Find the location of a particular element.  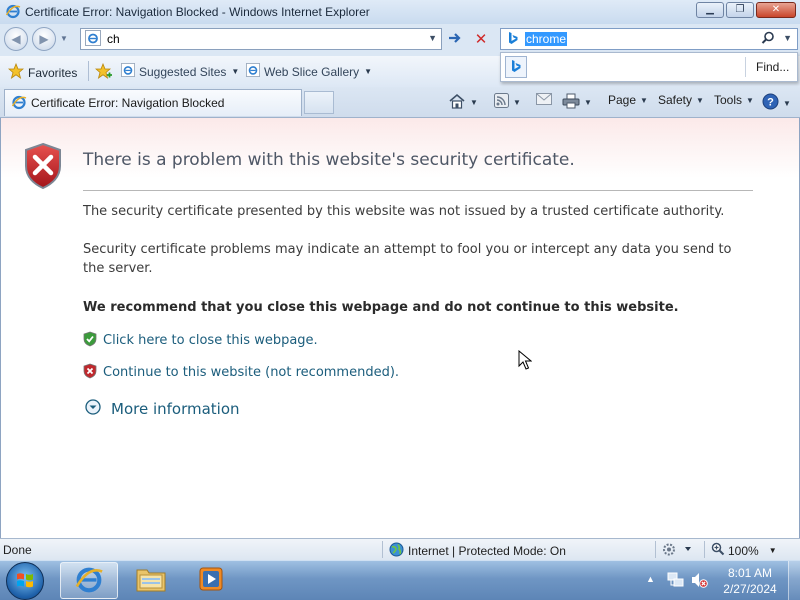

feeds-button: ▼ is located at coordinates (507, 102).